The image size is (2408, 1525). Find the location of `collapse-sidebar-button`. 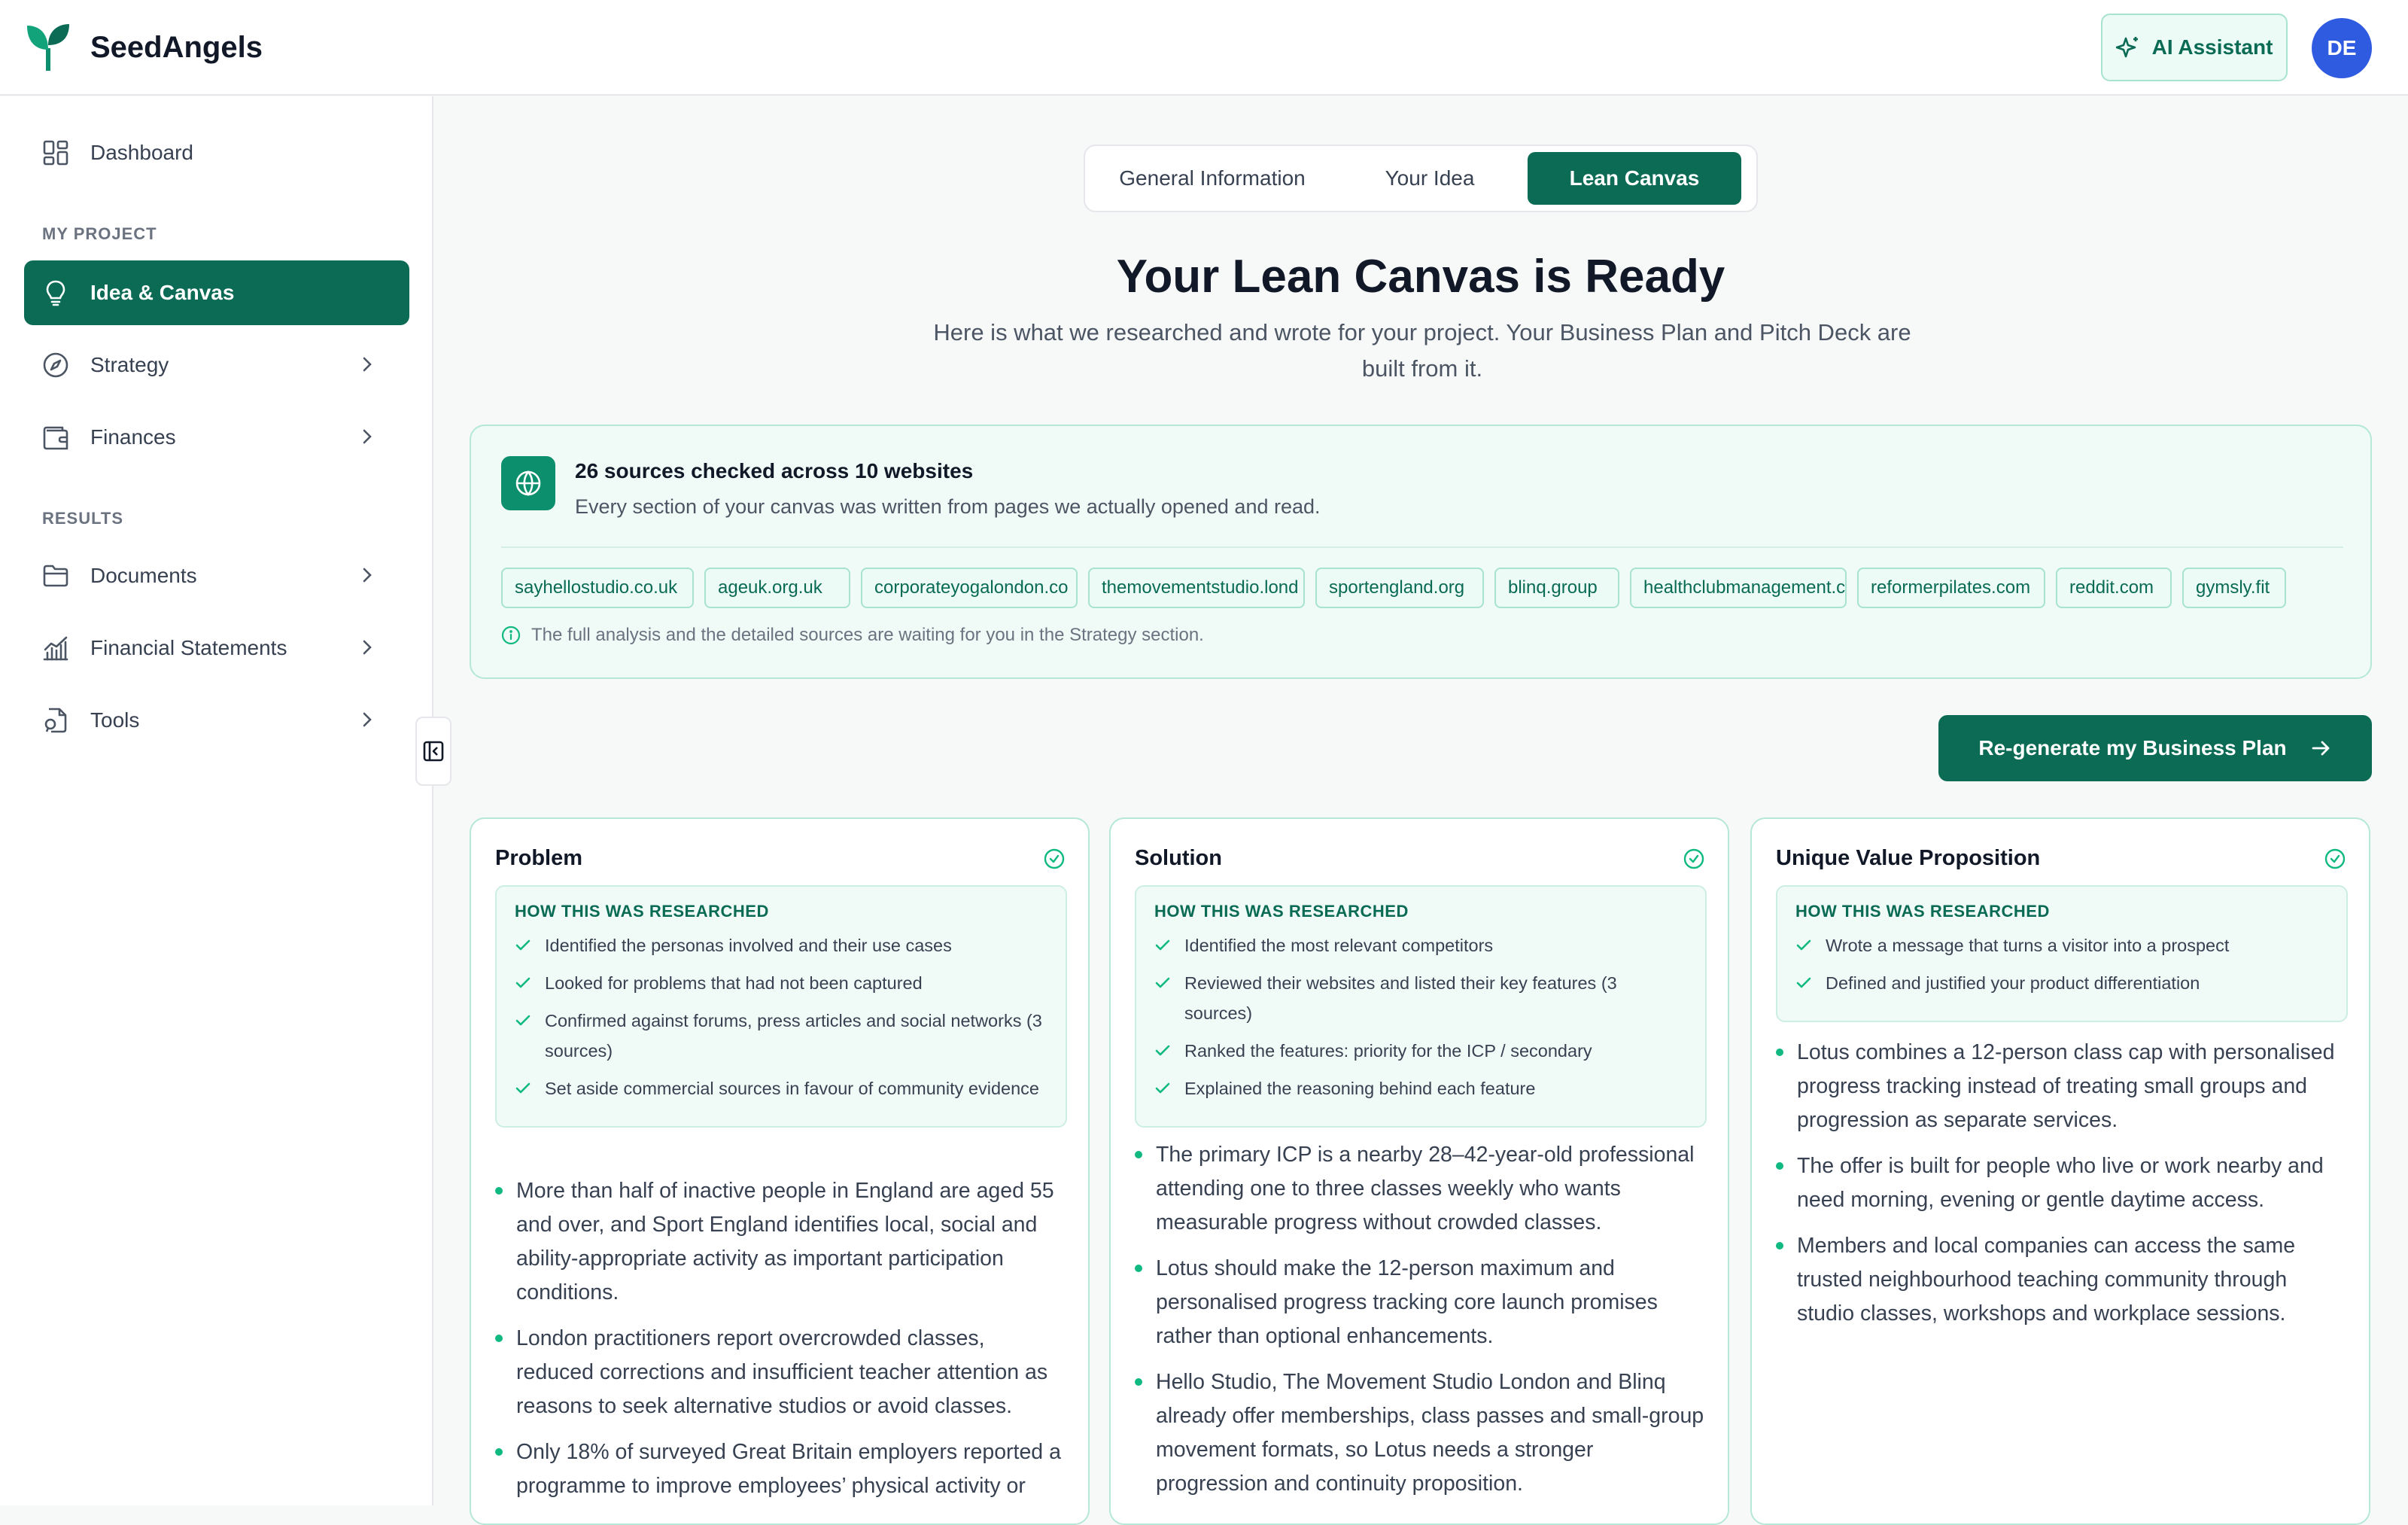

collapse-sidebar-button is located at coordinates (433, 751).